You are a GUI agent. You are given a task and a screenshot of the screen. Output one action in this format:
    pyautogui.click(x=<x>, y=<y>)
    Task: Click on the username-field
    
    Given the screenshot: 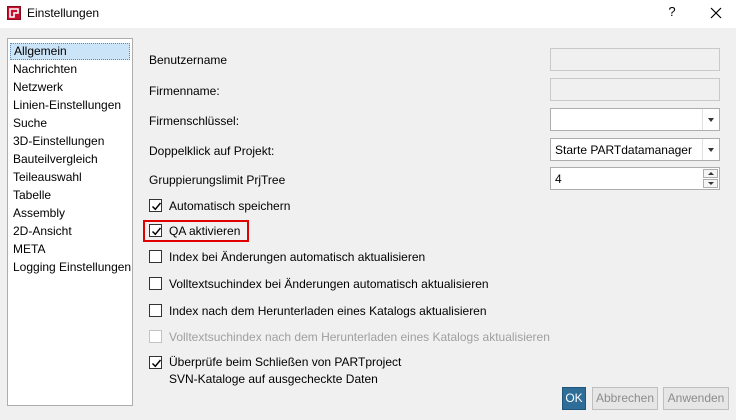 What is the action you would take?
    pyautogui.click(x=635, y=59)
    